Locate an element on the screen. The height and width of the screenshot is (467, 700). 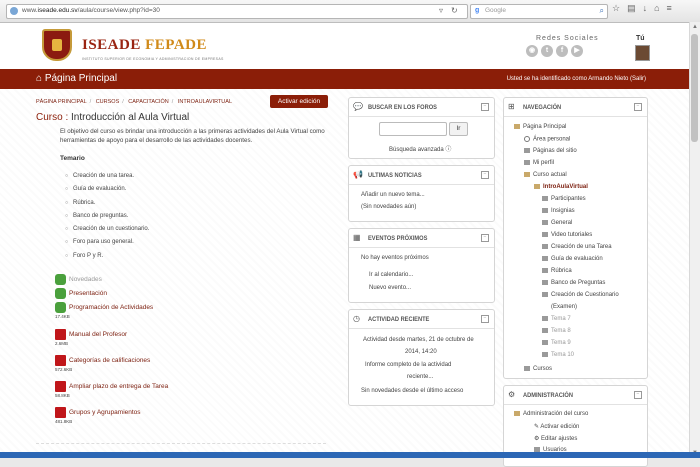
resource-presentation: Presentación is located at coordinates (81, 293).